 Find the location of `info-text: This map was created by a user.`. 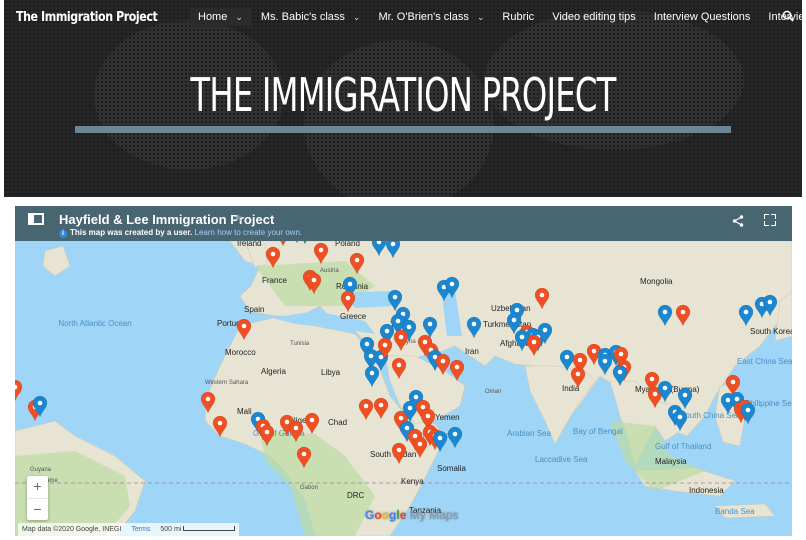

info-text: This map was created by a user. is located at coordinates (131, 232).